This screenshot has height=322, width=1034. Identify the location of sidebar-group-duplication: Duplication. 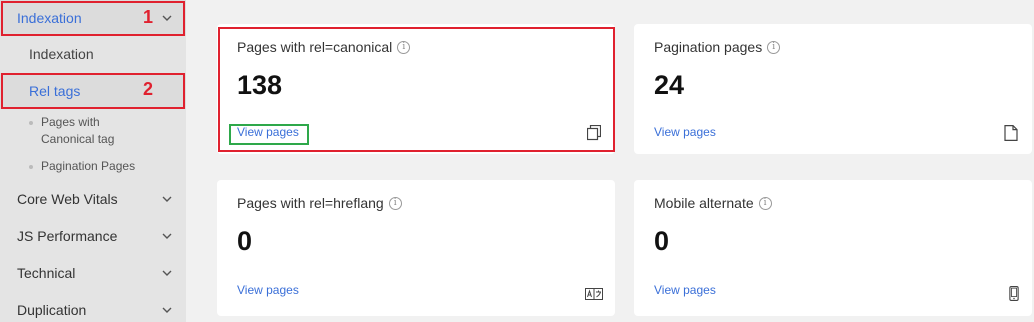
(93, 310).